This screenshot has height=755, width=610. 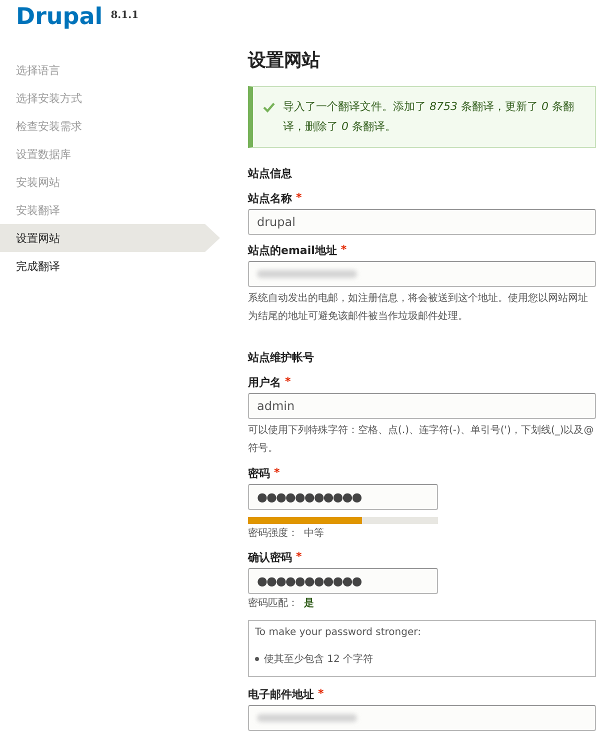 I want to click on strength-label: 密码强度：, so click(x=273, y=533).